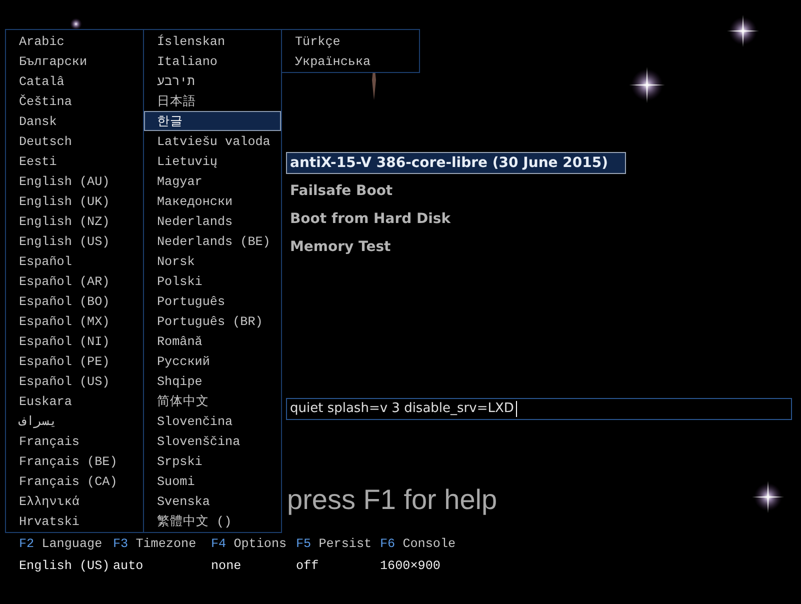 The width and height of the screenshot is (801, 604). What do you see at coordinates (74, 281) in the screenshot?
I see `language-option: Español (AR)` at bounding box center [74, 281].